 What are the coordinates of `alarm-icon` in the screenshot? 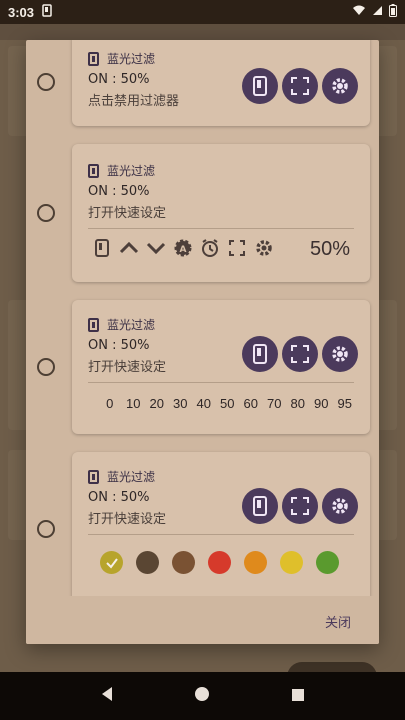 It's located at (209, 248).